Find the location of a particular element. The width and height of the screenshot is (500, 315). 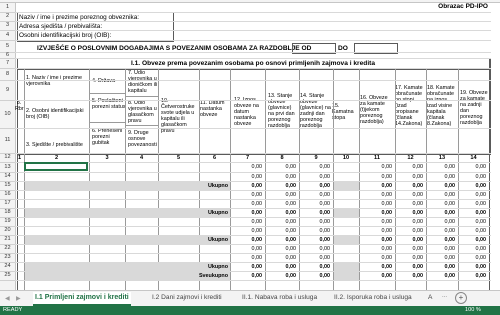

row-number: 1 is located at coordinates (7, 7).